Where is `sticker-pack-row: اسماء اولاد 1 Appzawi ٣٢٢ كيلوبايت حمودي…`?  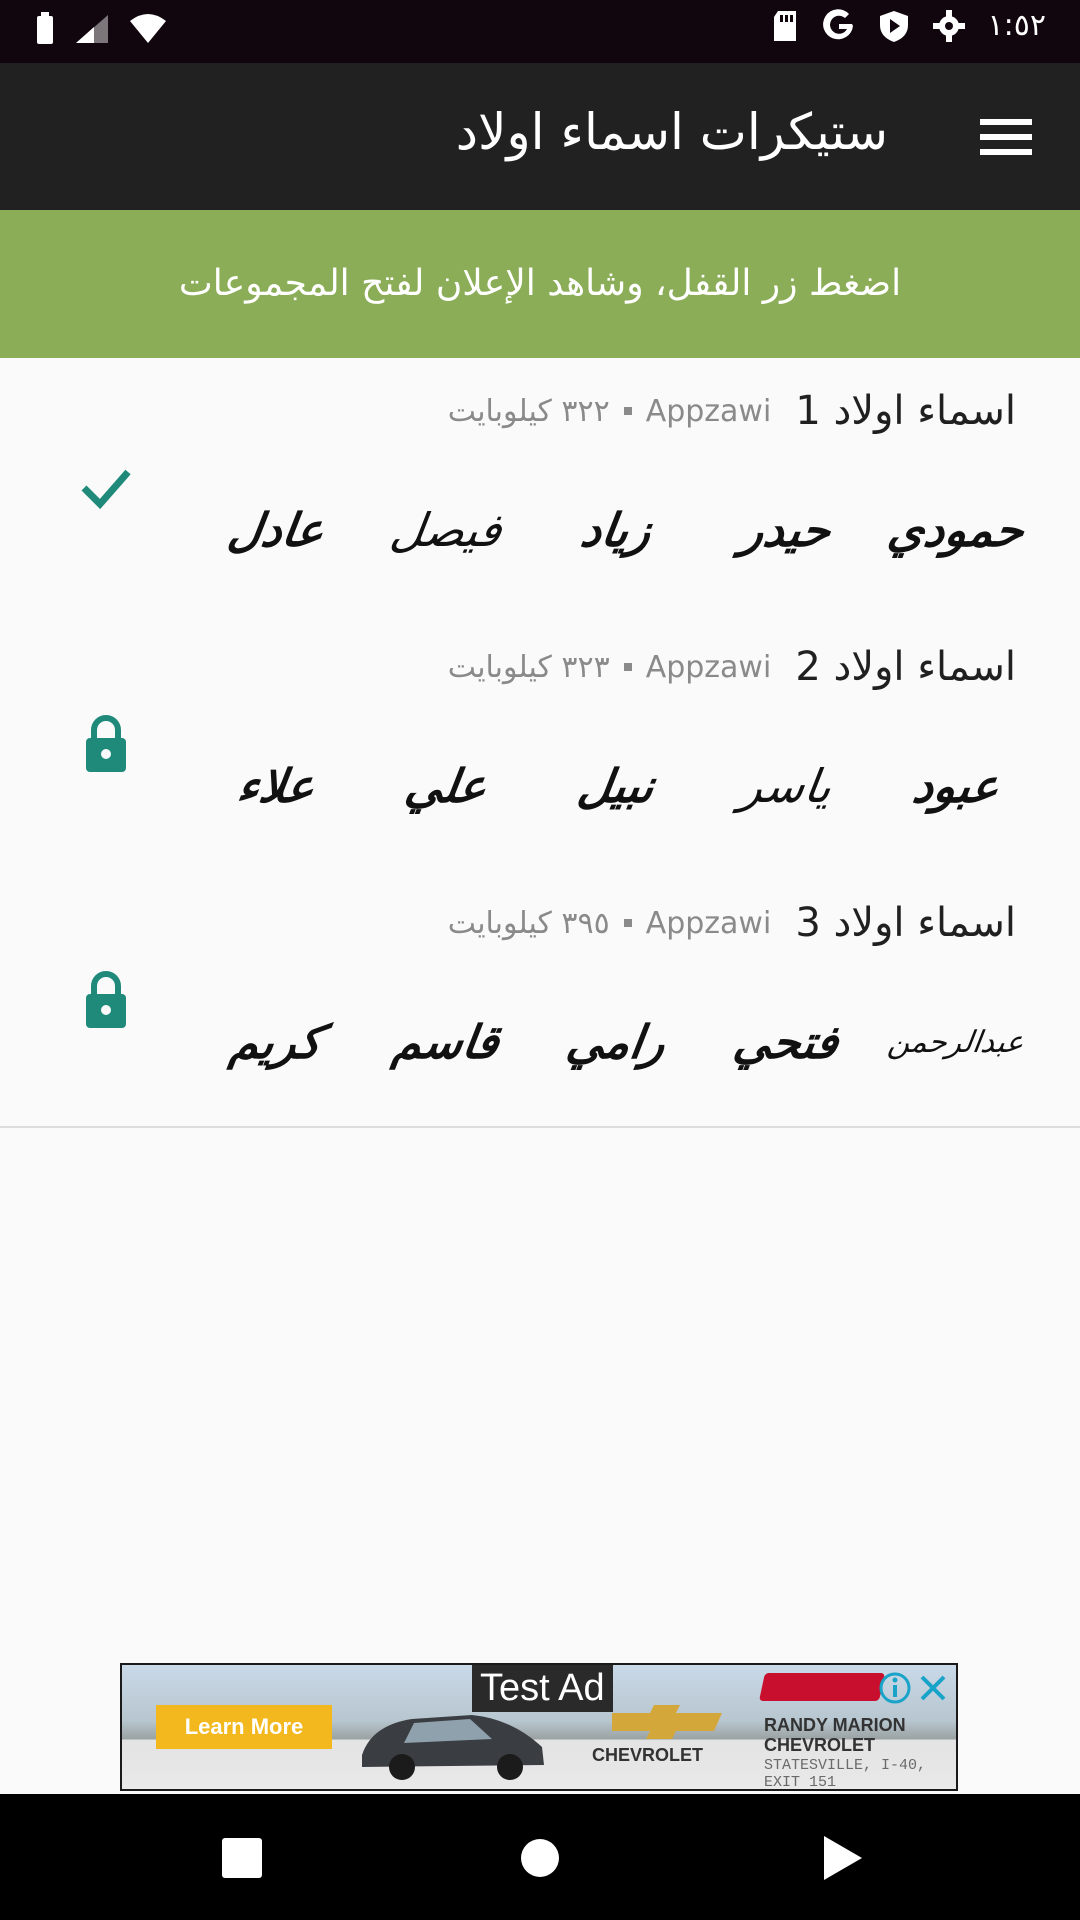
sticker-pack-row: اسماء اولاد 1 Appzawi ٣٢٢ كيلوبايت حمودي… is located at coordinates (540, 487).